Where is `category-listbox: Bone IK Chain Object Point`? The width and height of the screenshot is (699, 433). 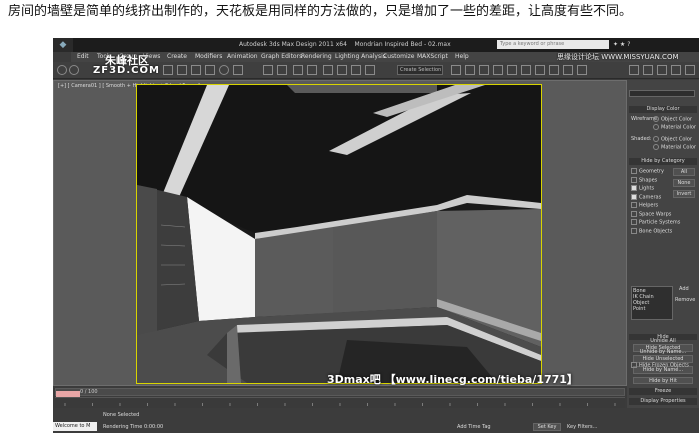 category-listbox: Bone IK Chain Object Point is located at coordinates (652, 303).